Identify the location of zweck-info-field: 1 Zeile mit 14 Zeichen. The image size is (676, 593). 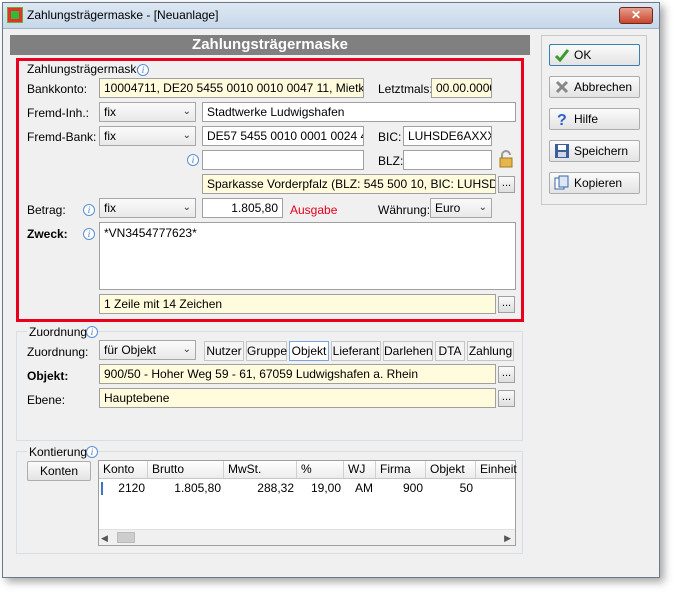
(297, 304).